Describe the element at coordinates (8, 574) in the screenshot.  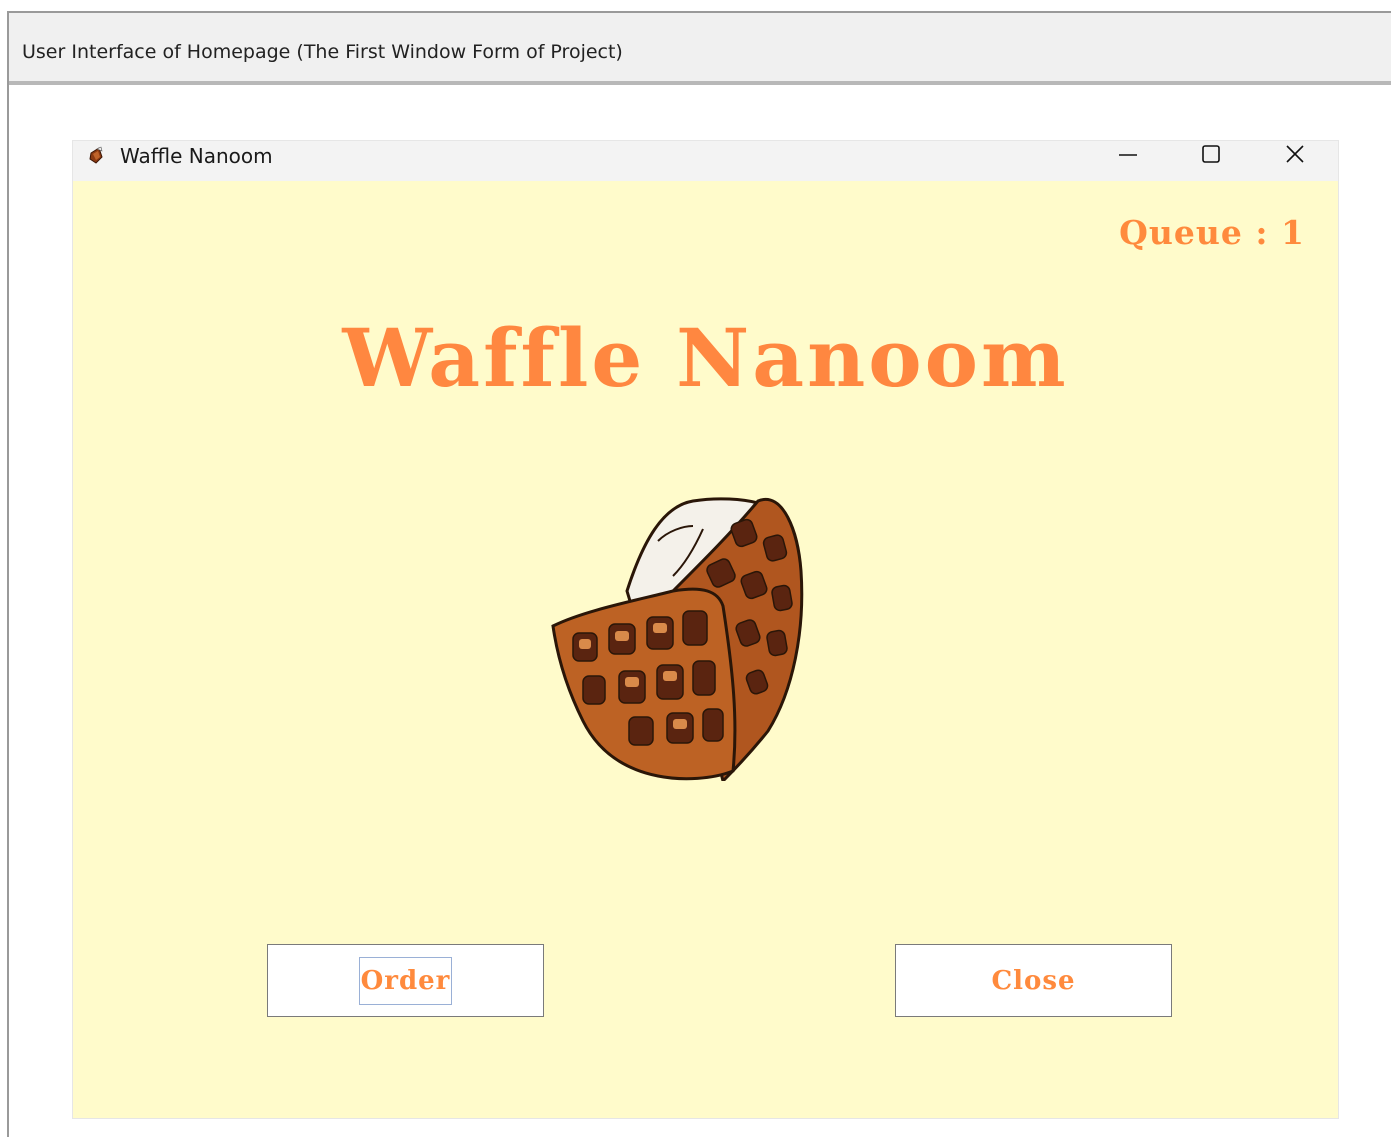
I see `document-border-left` at that location.